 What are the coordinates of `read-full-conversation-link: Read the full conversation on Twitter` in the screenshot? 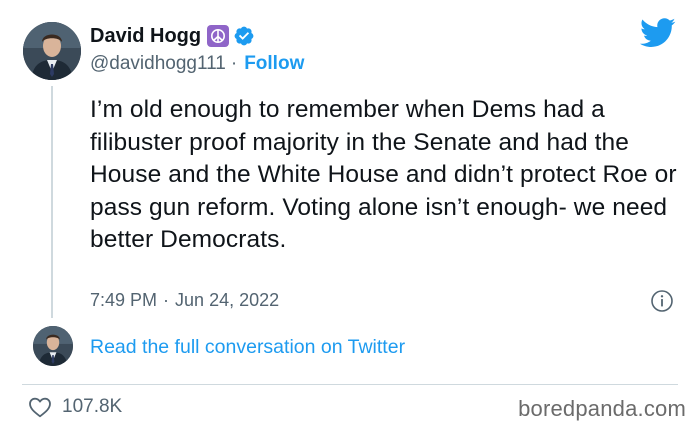 It's located at (247, 347).